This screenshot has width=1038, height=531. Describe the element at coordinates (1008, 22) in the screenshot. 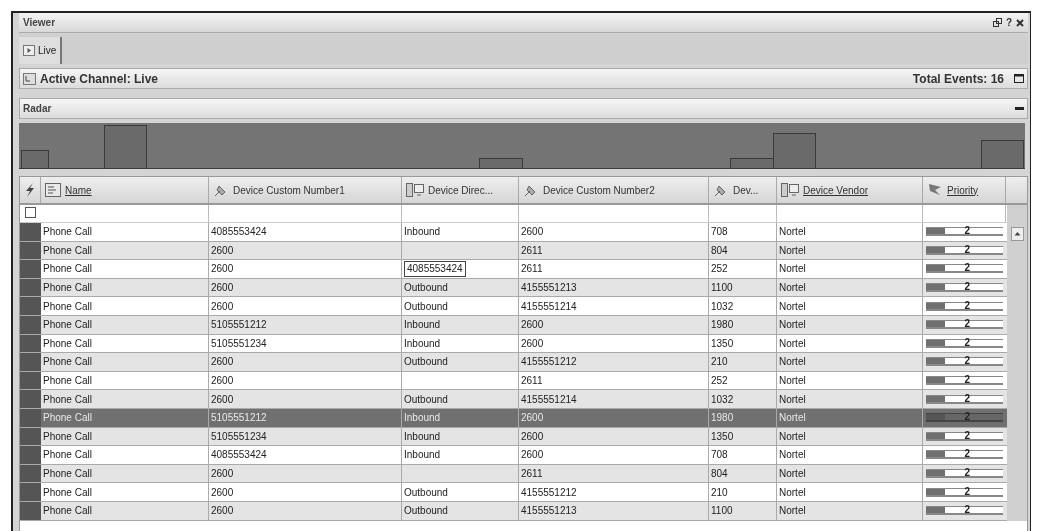

I see `help-button: ?` at that location.